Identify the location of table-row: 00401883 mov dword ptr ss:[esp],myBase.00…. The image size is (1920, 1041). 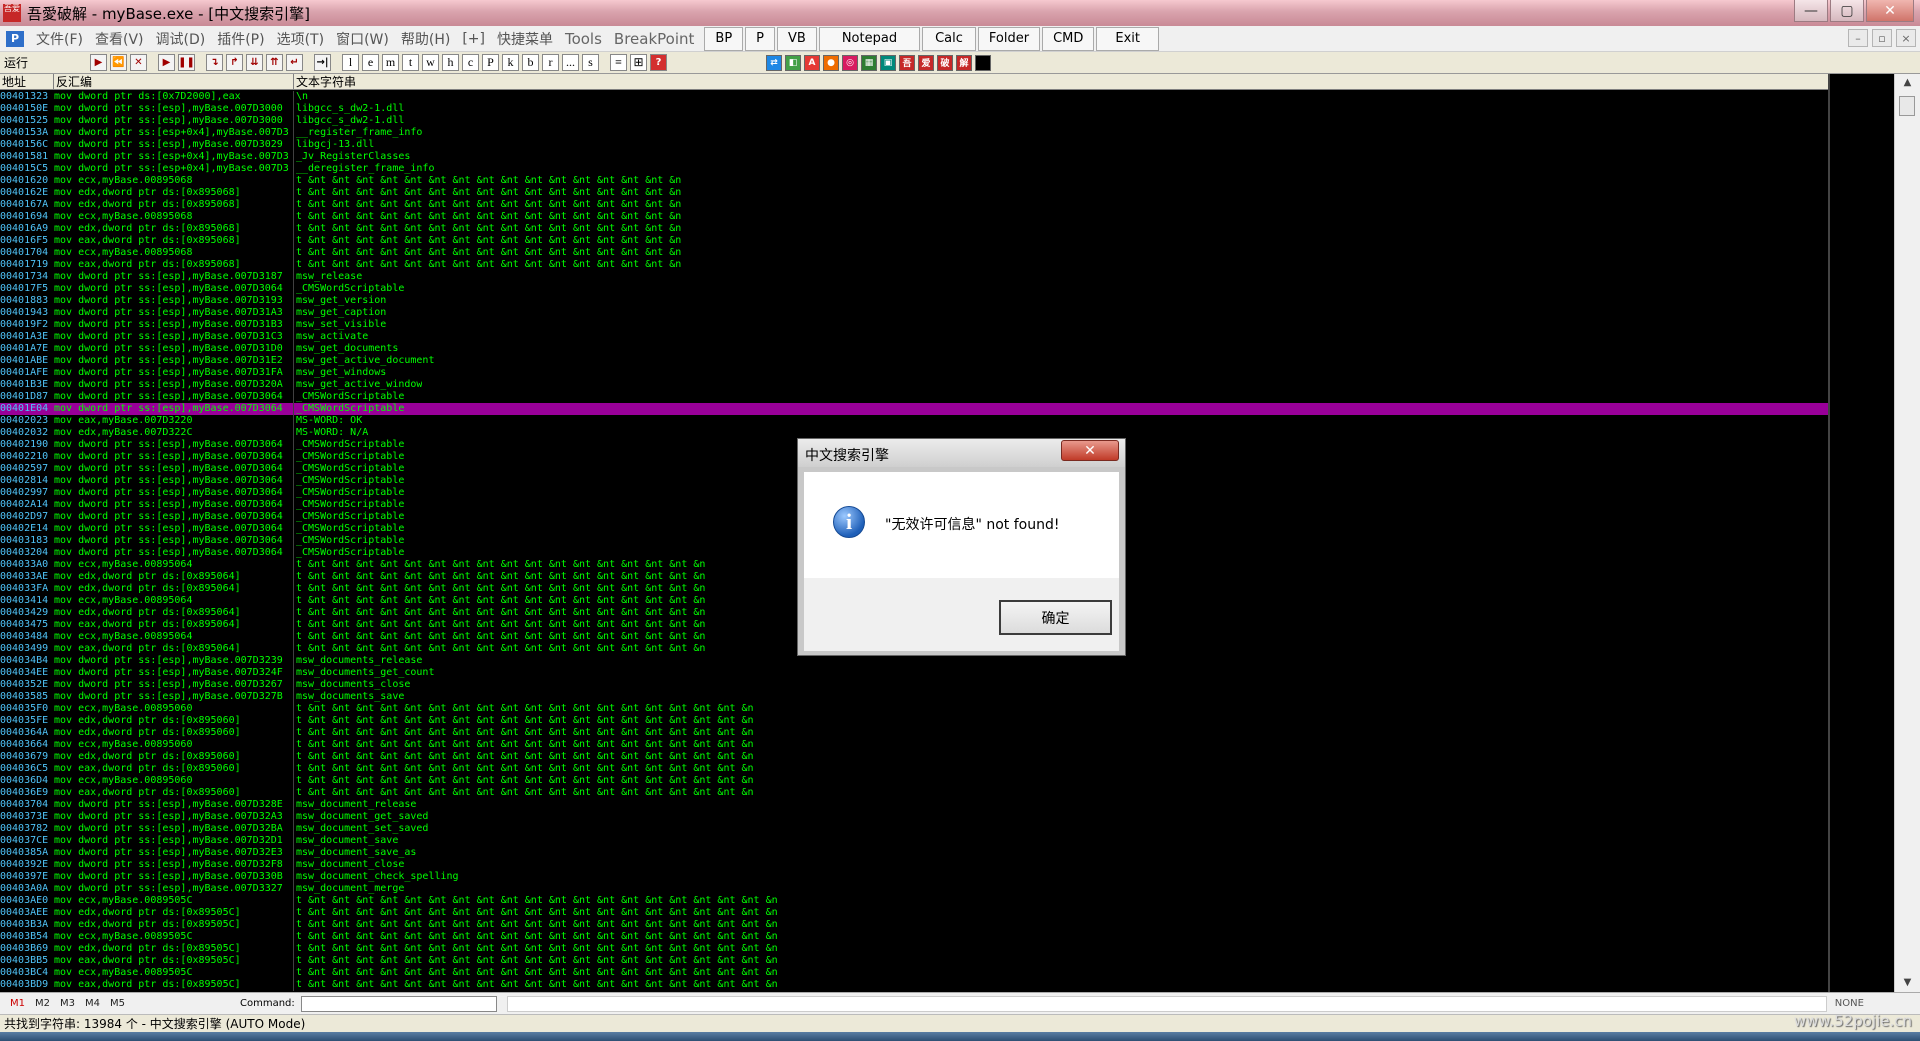
(915, 301).